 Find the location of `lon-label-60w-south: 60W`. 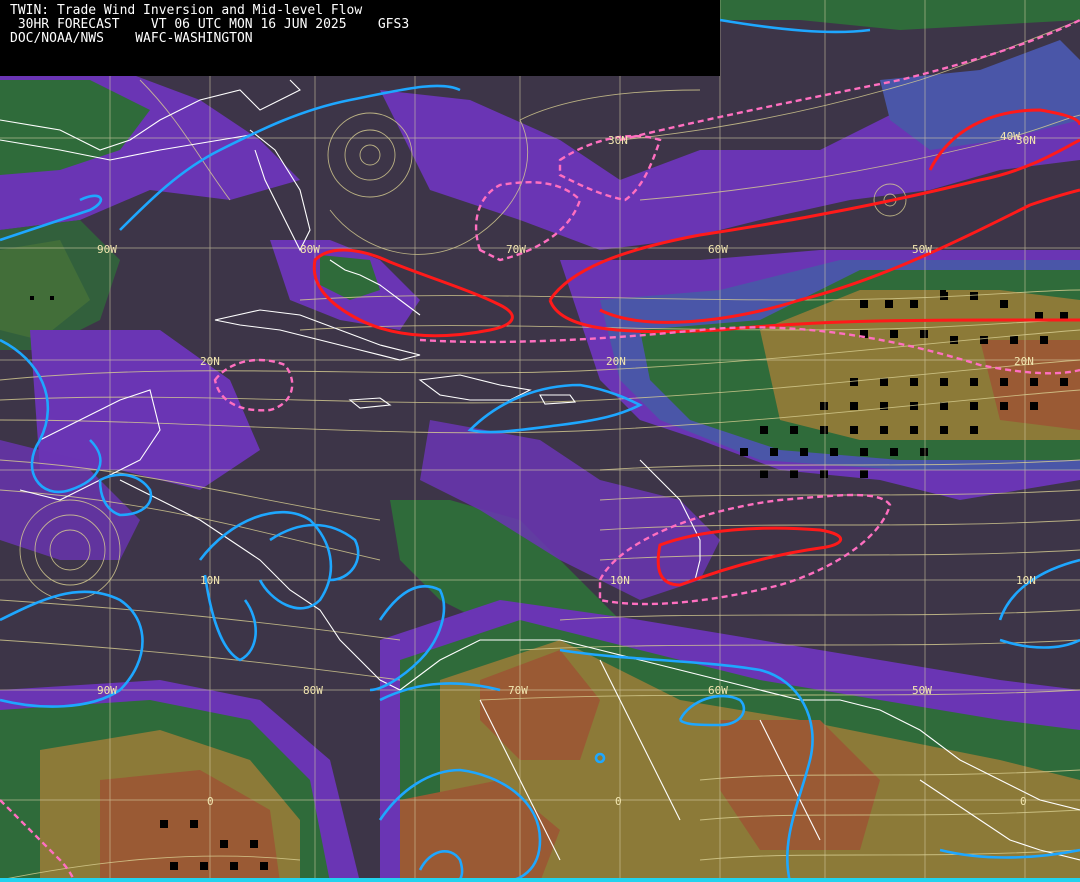

lon-label-60w-south: 60W is located at coordinates (718, 690).